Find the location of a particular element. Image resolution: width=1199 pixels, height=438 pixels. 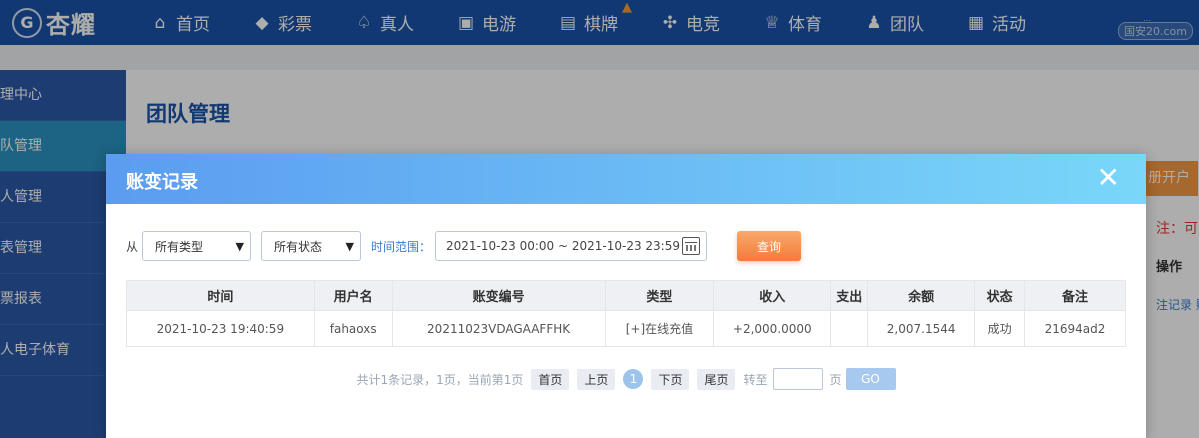

cell-remark: 21694ad2 is located at coordinates (1075, 328).